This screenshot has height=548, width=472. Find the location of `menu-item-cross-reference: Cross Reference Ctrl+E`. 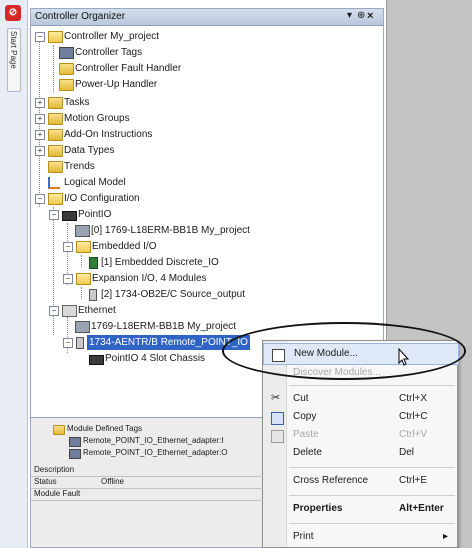

menu-item-cross-reference: Cross Reference Ctrl+E is located at coordinates (360, 481).